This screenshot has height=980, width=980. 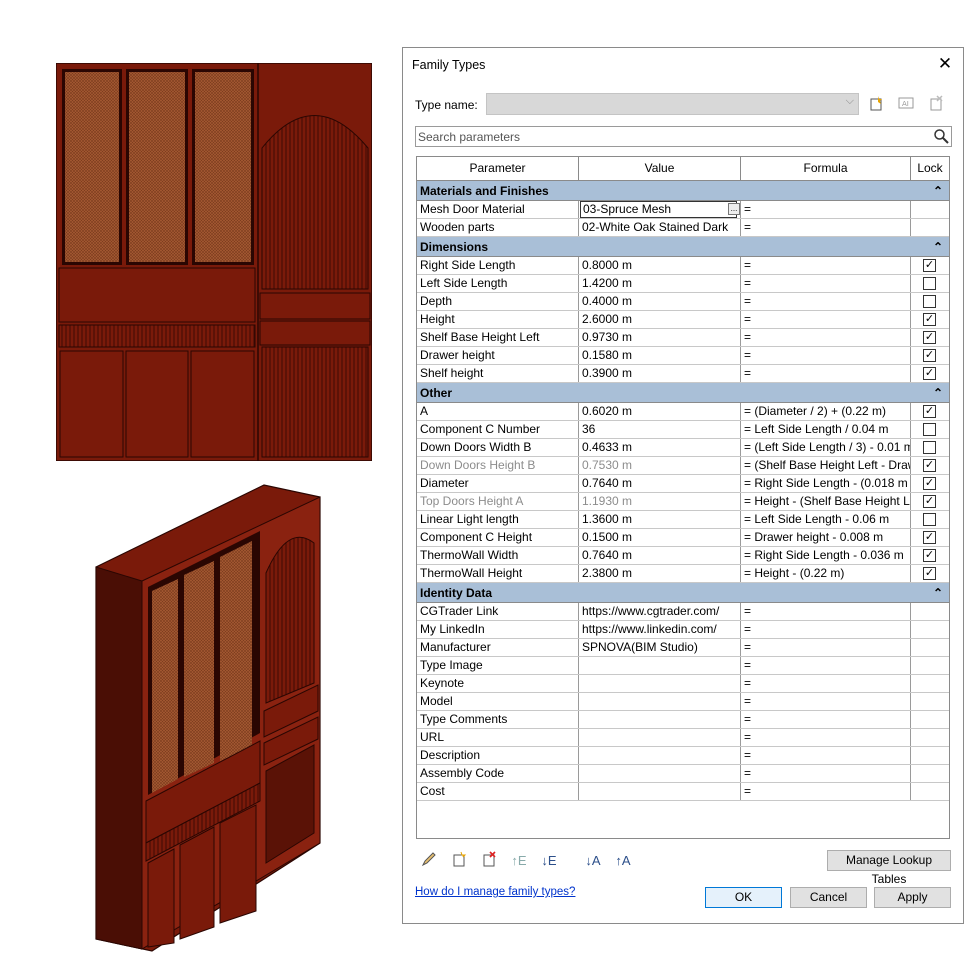 What do you see at coordinates (683, 412) in the screenshot?
I see `parameter-row: A 0.6020 m = (Diameter / 2) + (0.22 m) ✓` at bounding box center [683, 412].